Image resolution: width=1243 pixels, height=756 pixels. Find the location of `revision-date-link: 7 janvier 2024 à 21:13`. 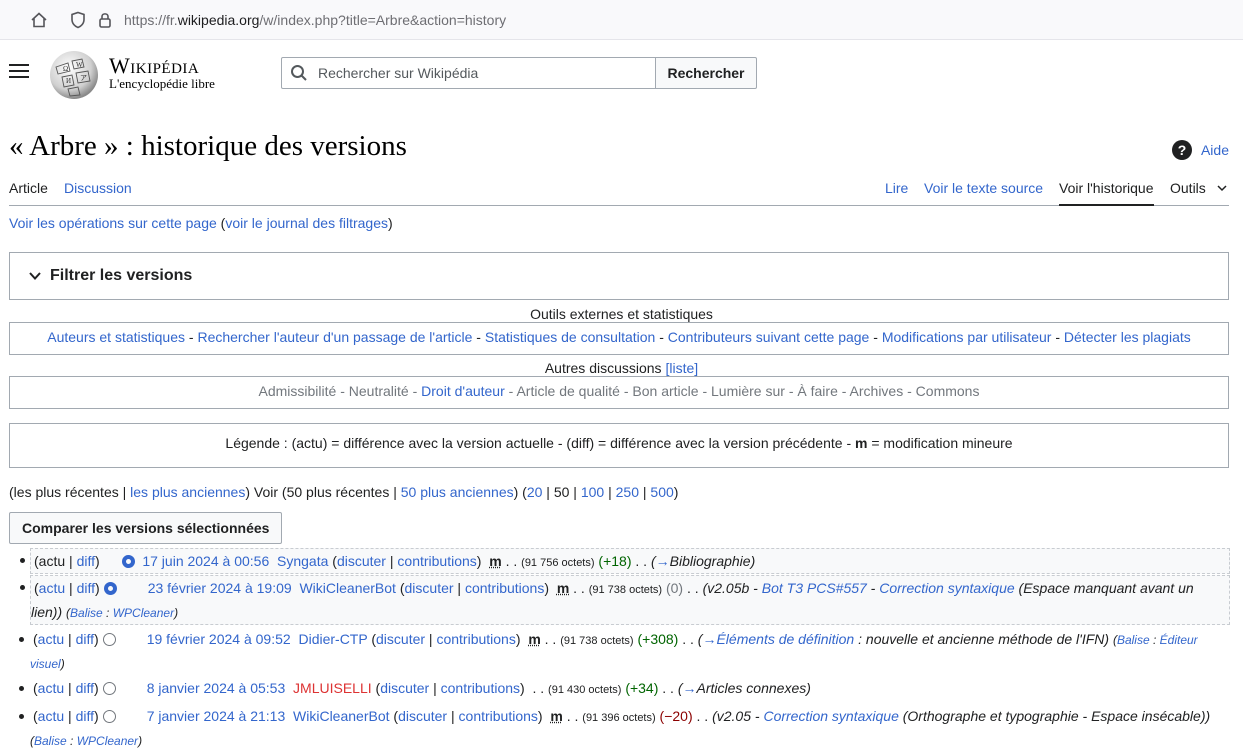

revision-date-link: 7 janvier 2024 à 21:13 is located at coordinates (216, 716).